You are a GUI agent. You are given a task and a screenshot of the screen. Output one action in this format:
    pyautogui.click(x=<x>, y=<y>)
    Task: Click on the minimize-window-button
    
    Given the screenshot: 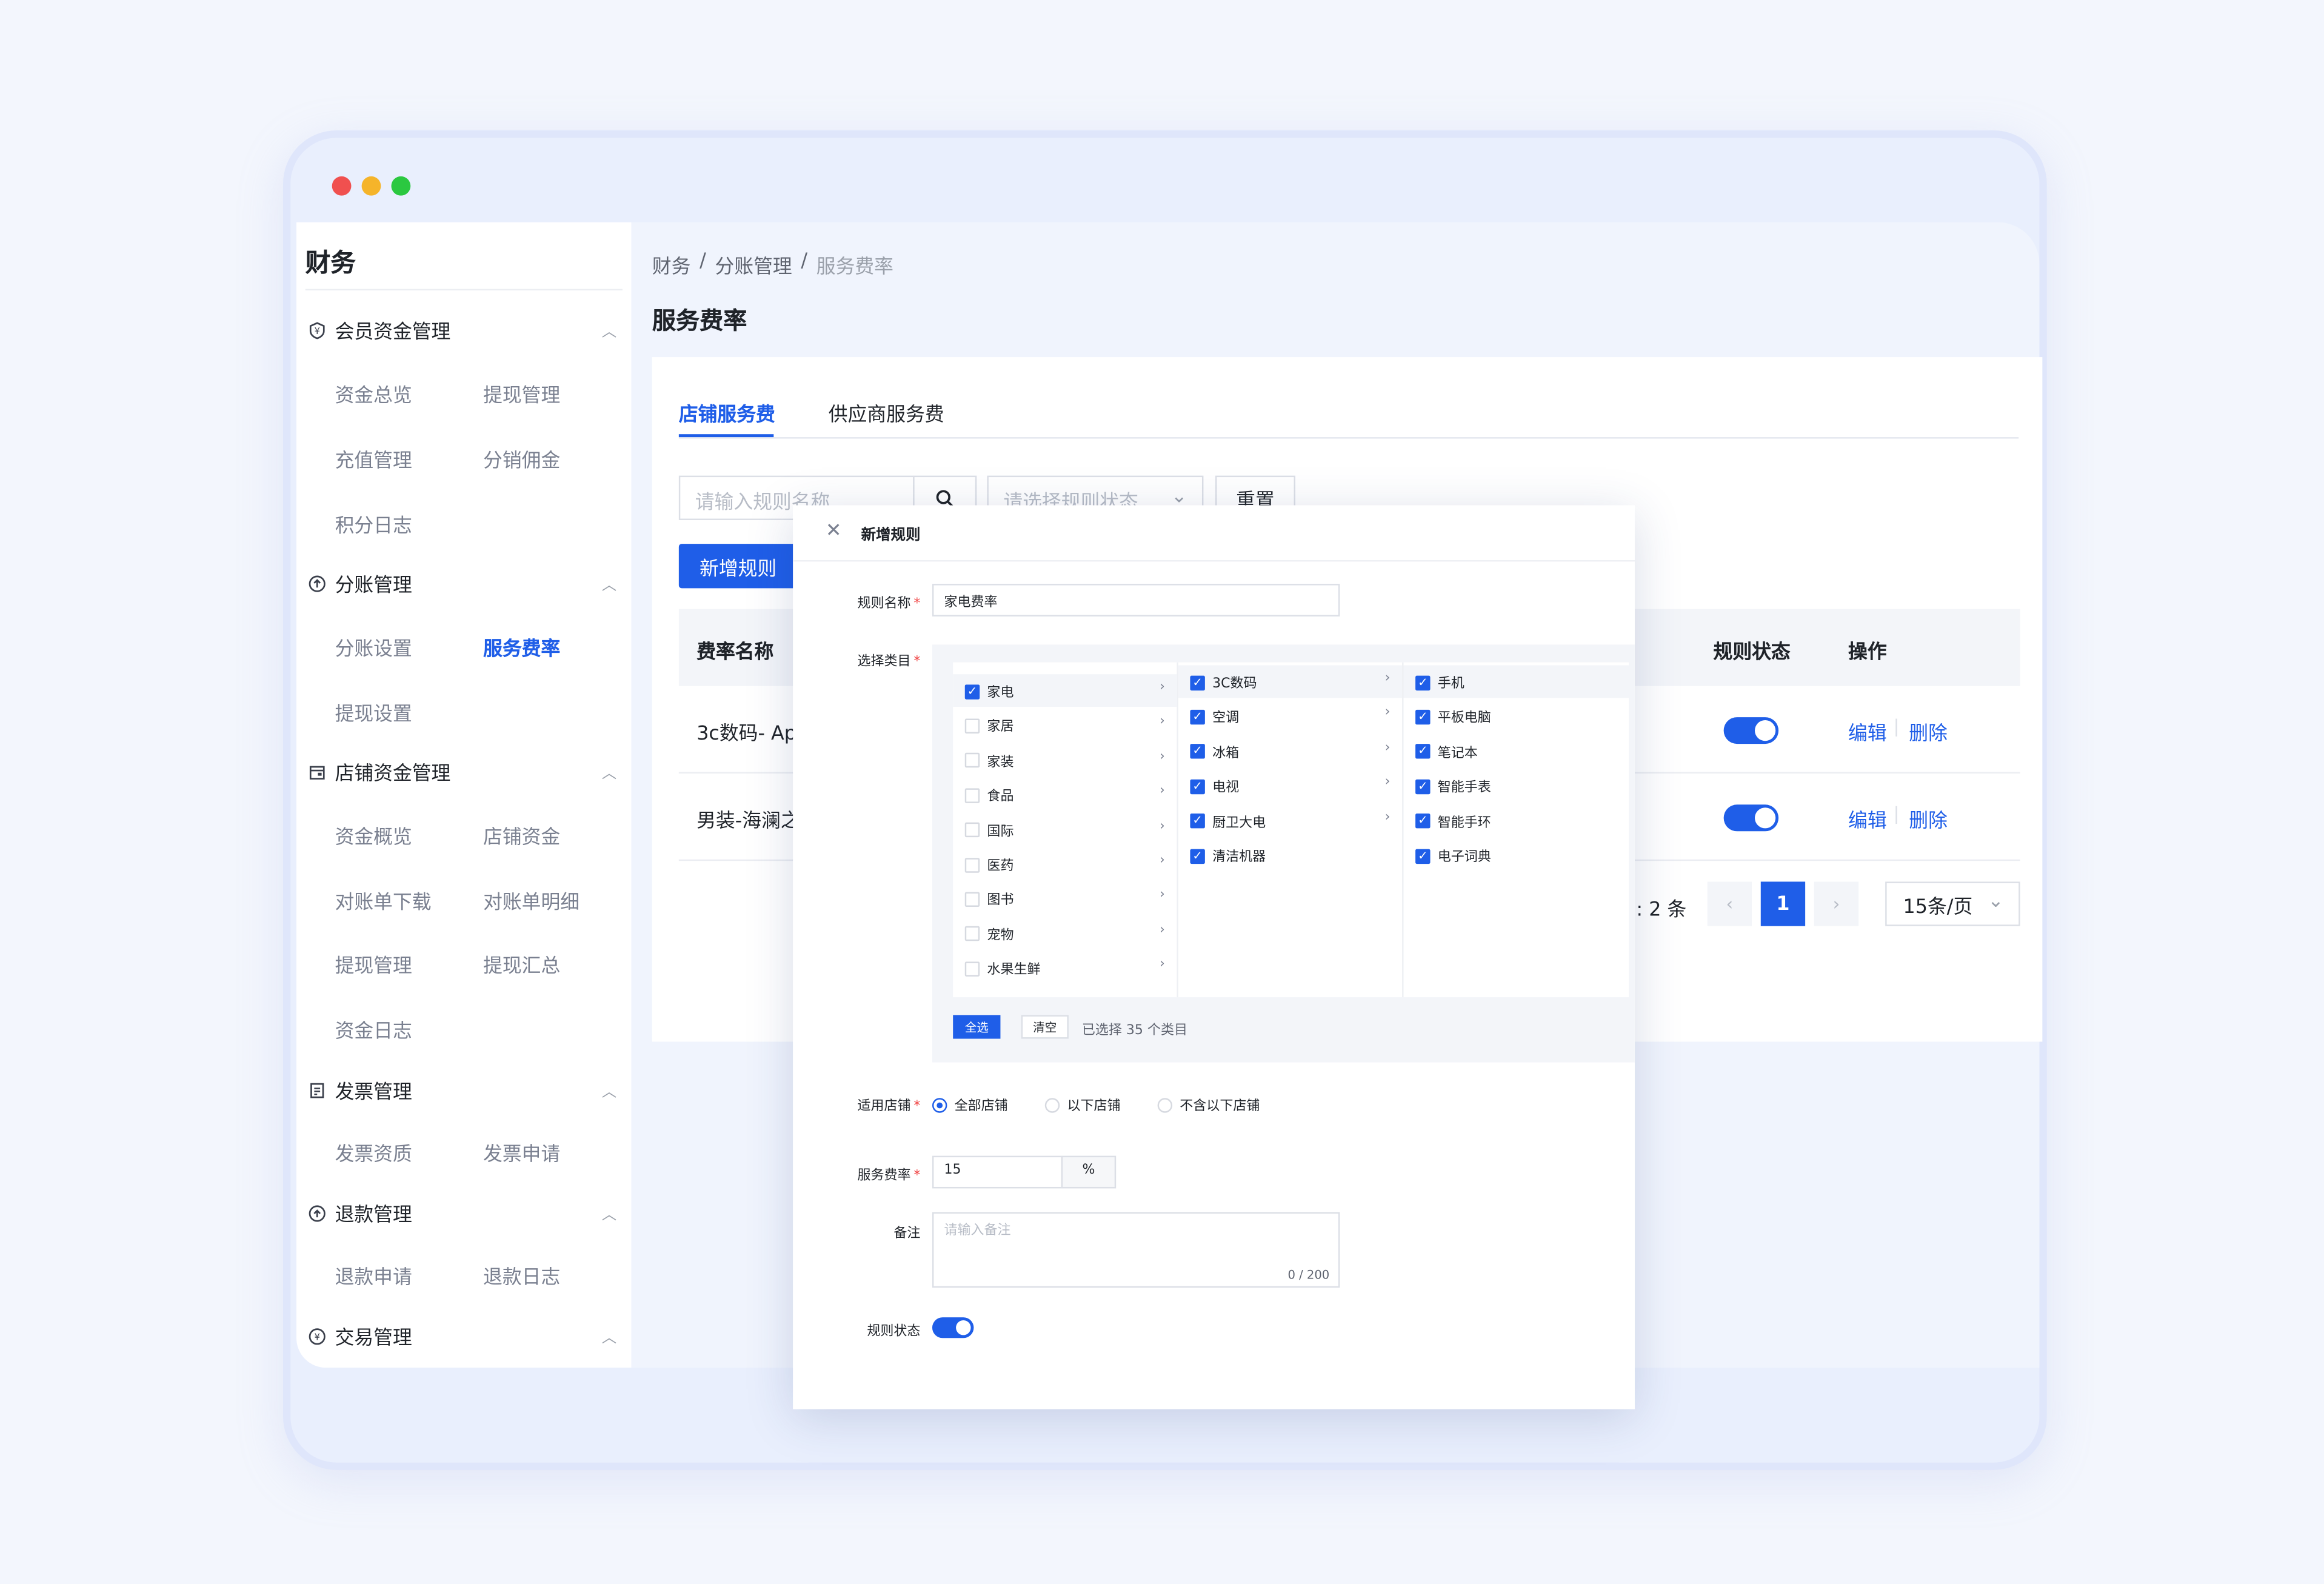 What is the action you would take?
    pyautogui.click(x=371, y=186)
    